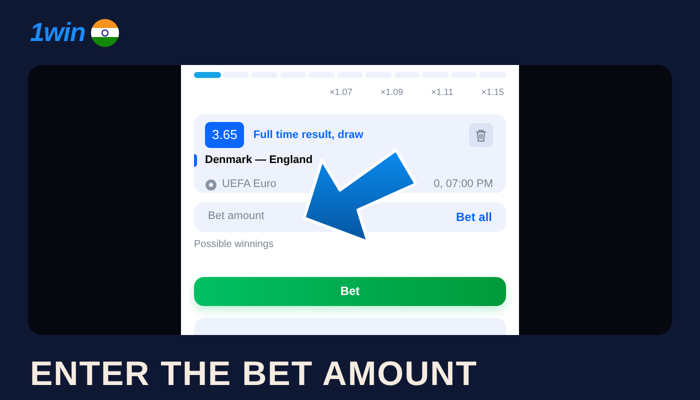 Image resolution: width=700 pixels, height=400 pixels. Describe the element at coordinates (254, 374) in the screenshot. I see `heading: ENTER THE BET AMOUNT` at that location.